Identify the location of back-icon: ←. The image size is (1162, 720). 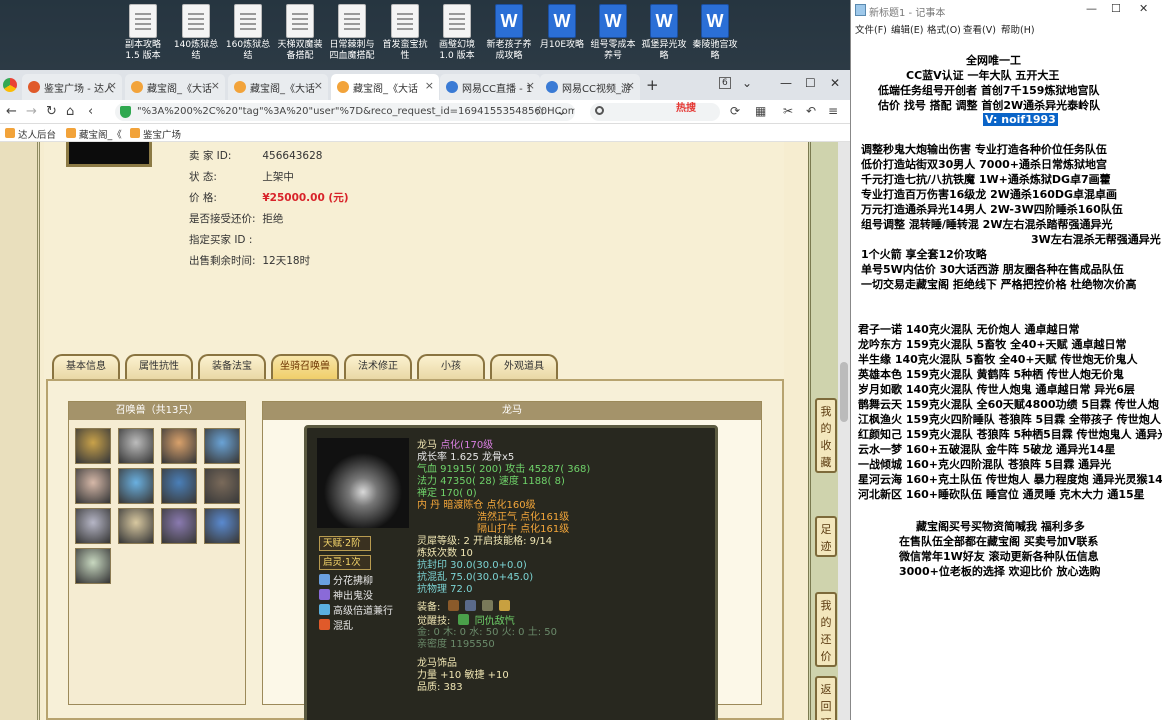
(11, 111).